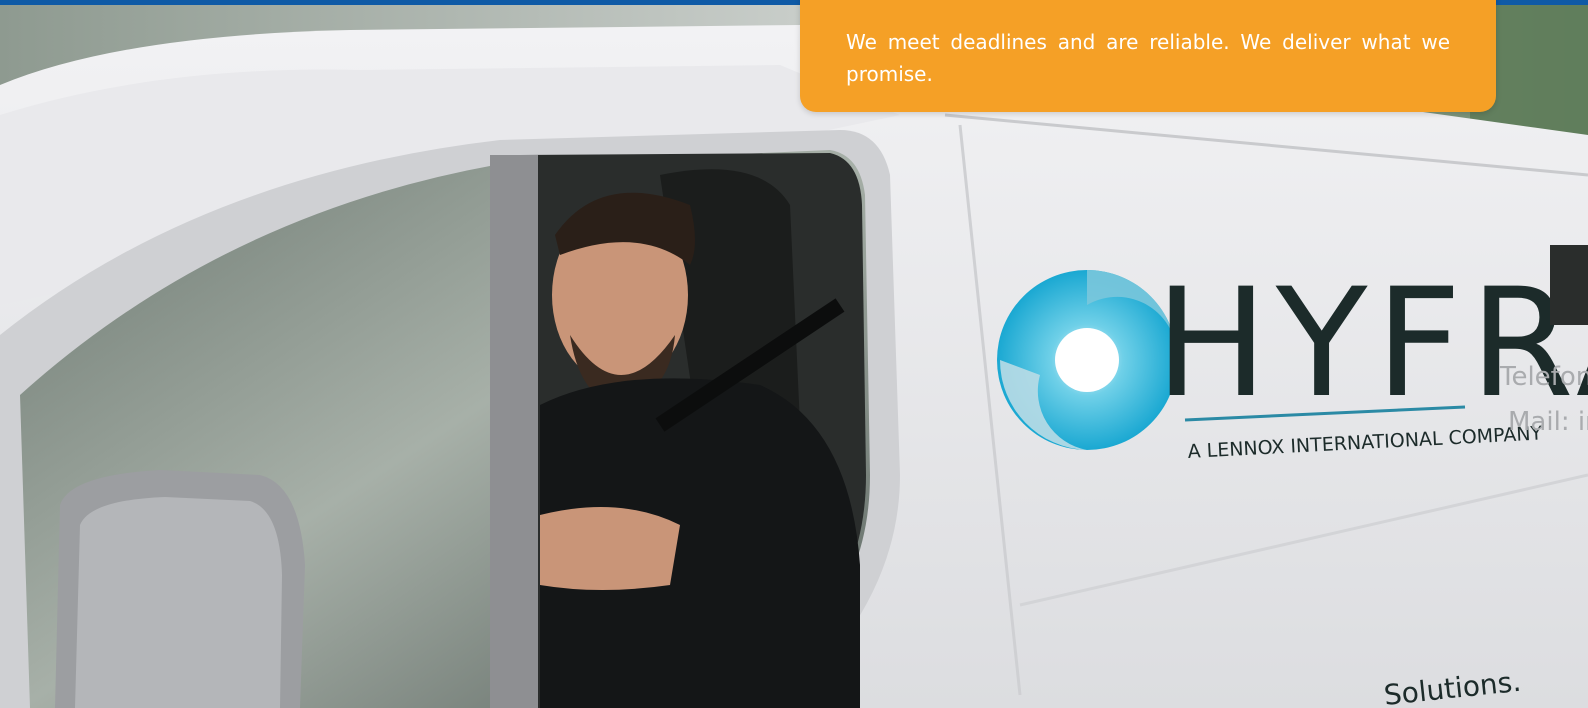 The width and height of the screenshot is (1588, 708). Describe the element at coordinates (1371, 344) in the screenshot. I see `van-brand-name: HYFRA` at that location.